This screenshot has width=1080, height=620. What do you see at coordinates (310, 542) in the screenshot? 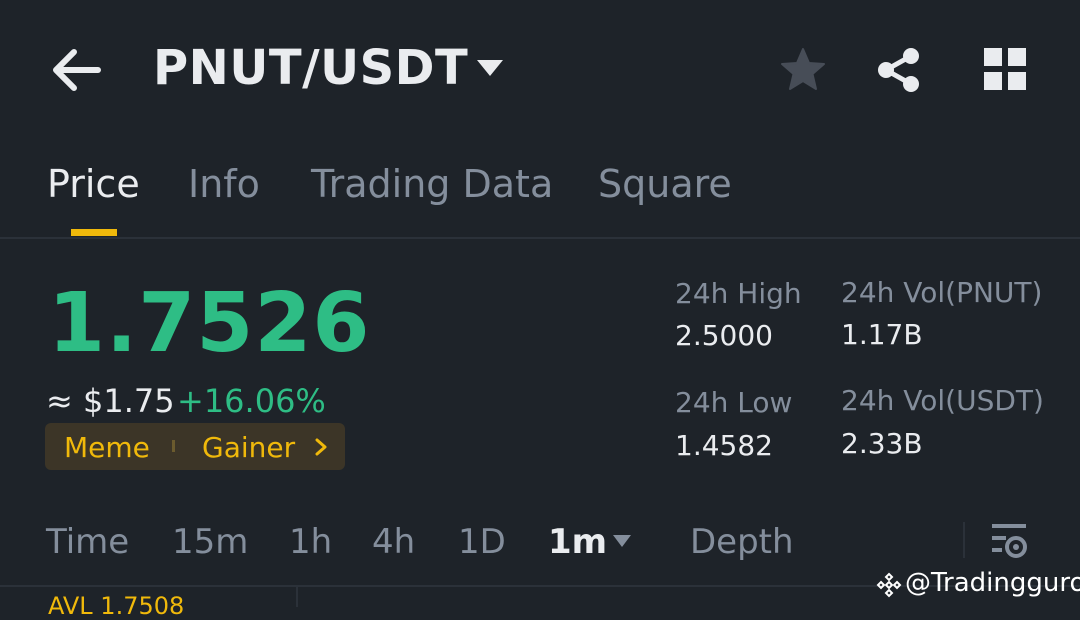
I see `timeframe-1h: 1h` at bounding box center [310, 542].